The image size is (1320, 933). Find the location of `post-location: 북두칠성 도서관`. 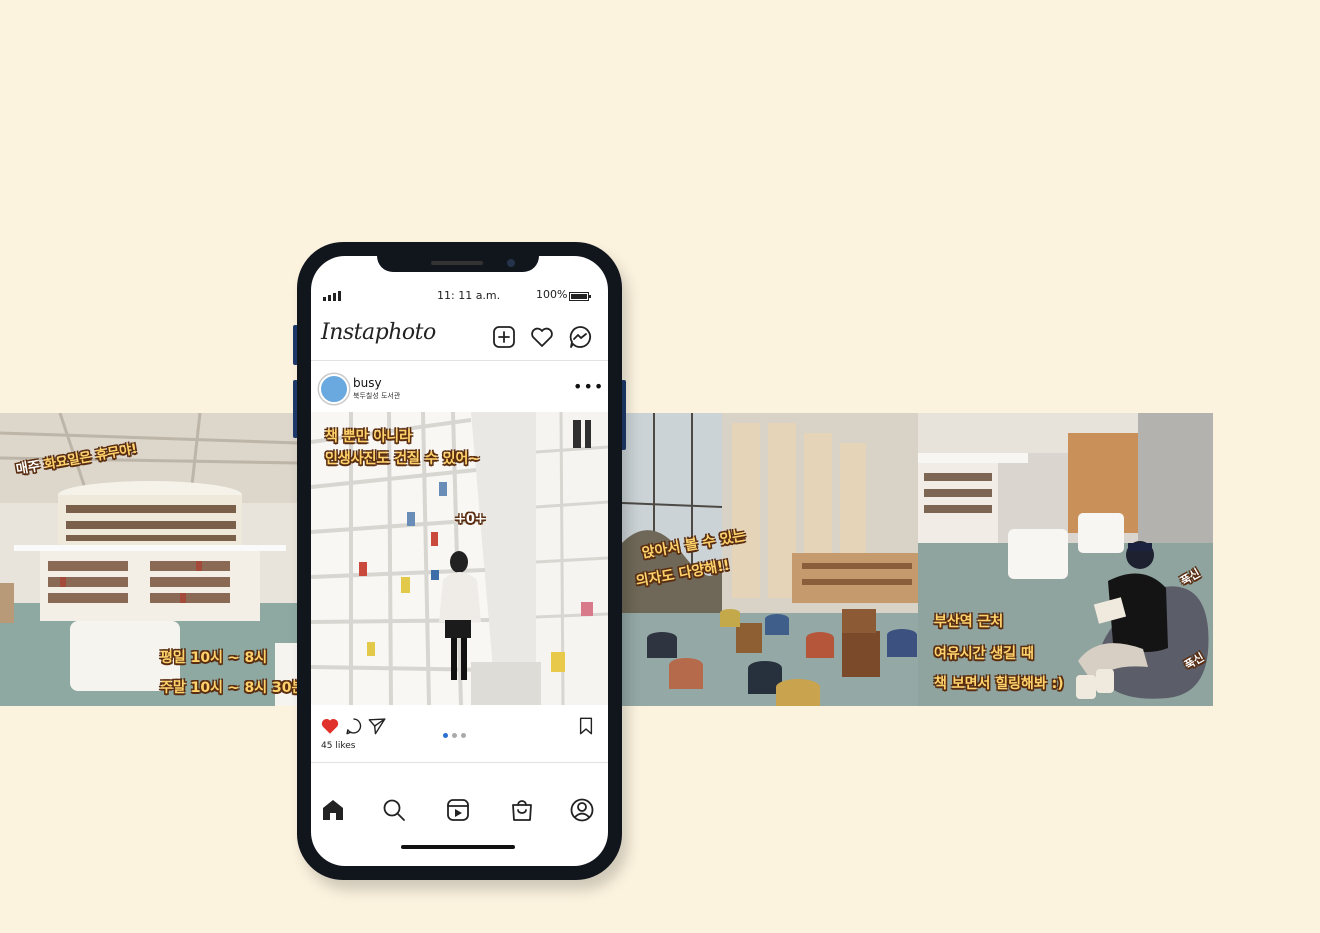

post-location: 북두칠성 도서관 is located at coordinates (376, 396).